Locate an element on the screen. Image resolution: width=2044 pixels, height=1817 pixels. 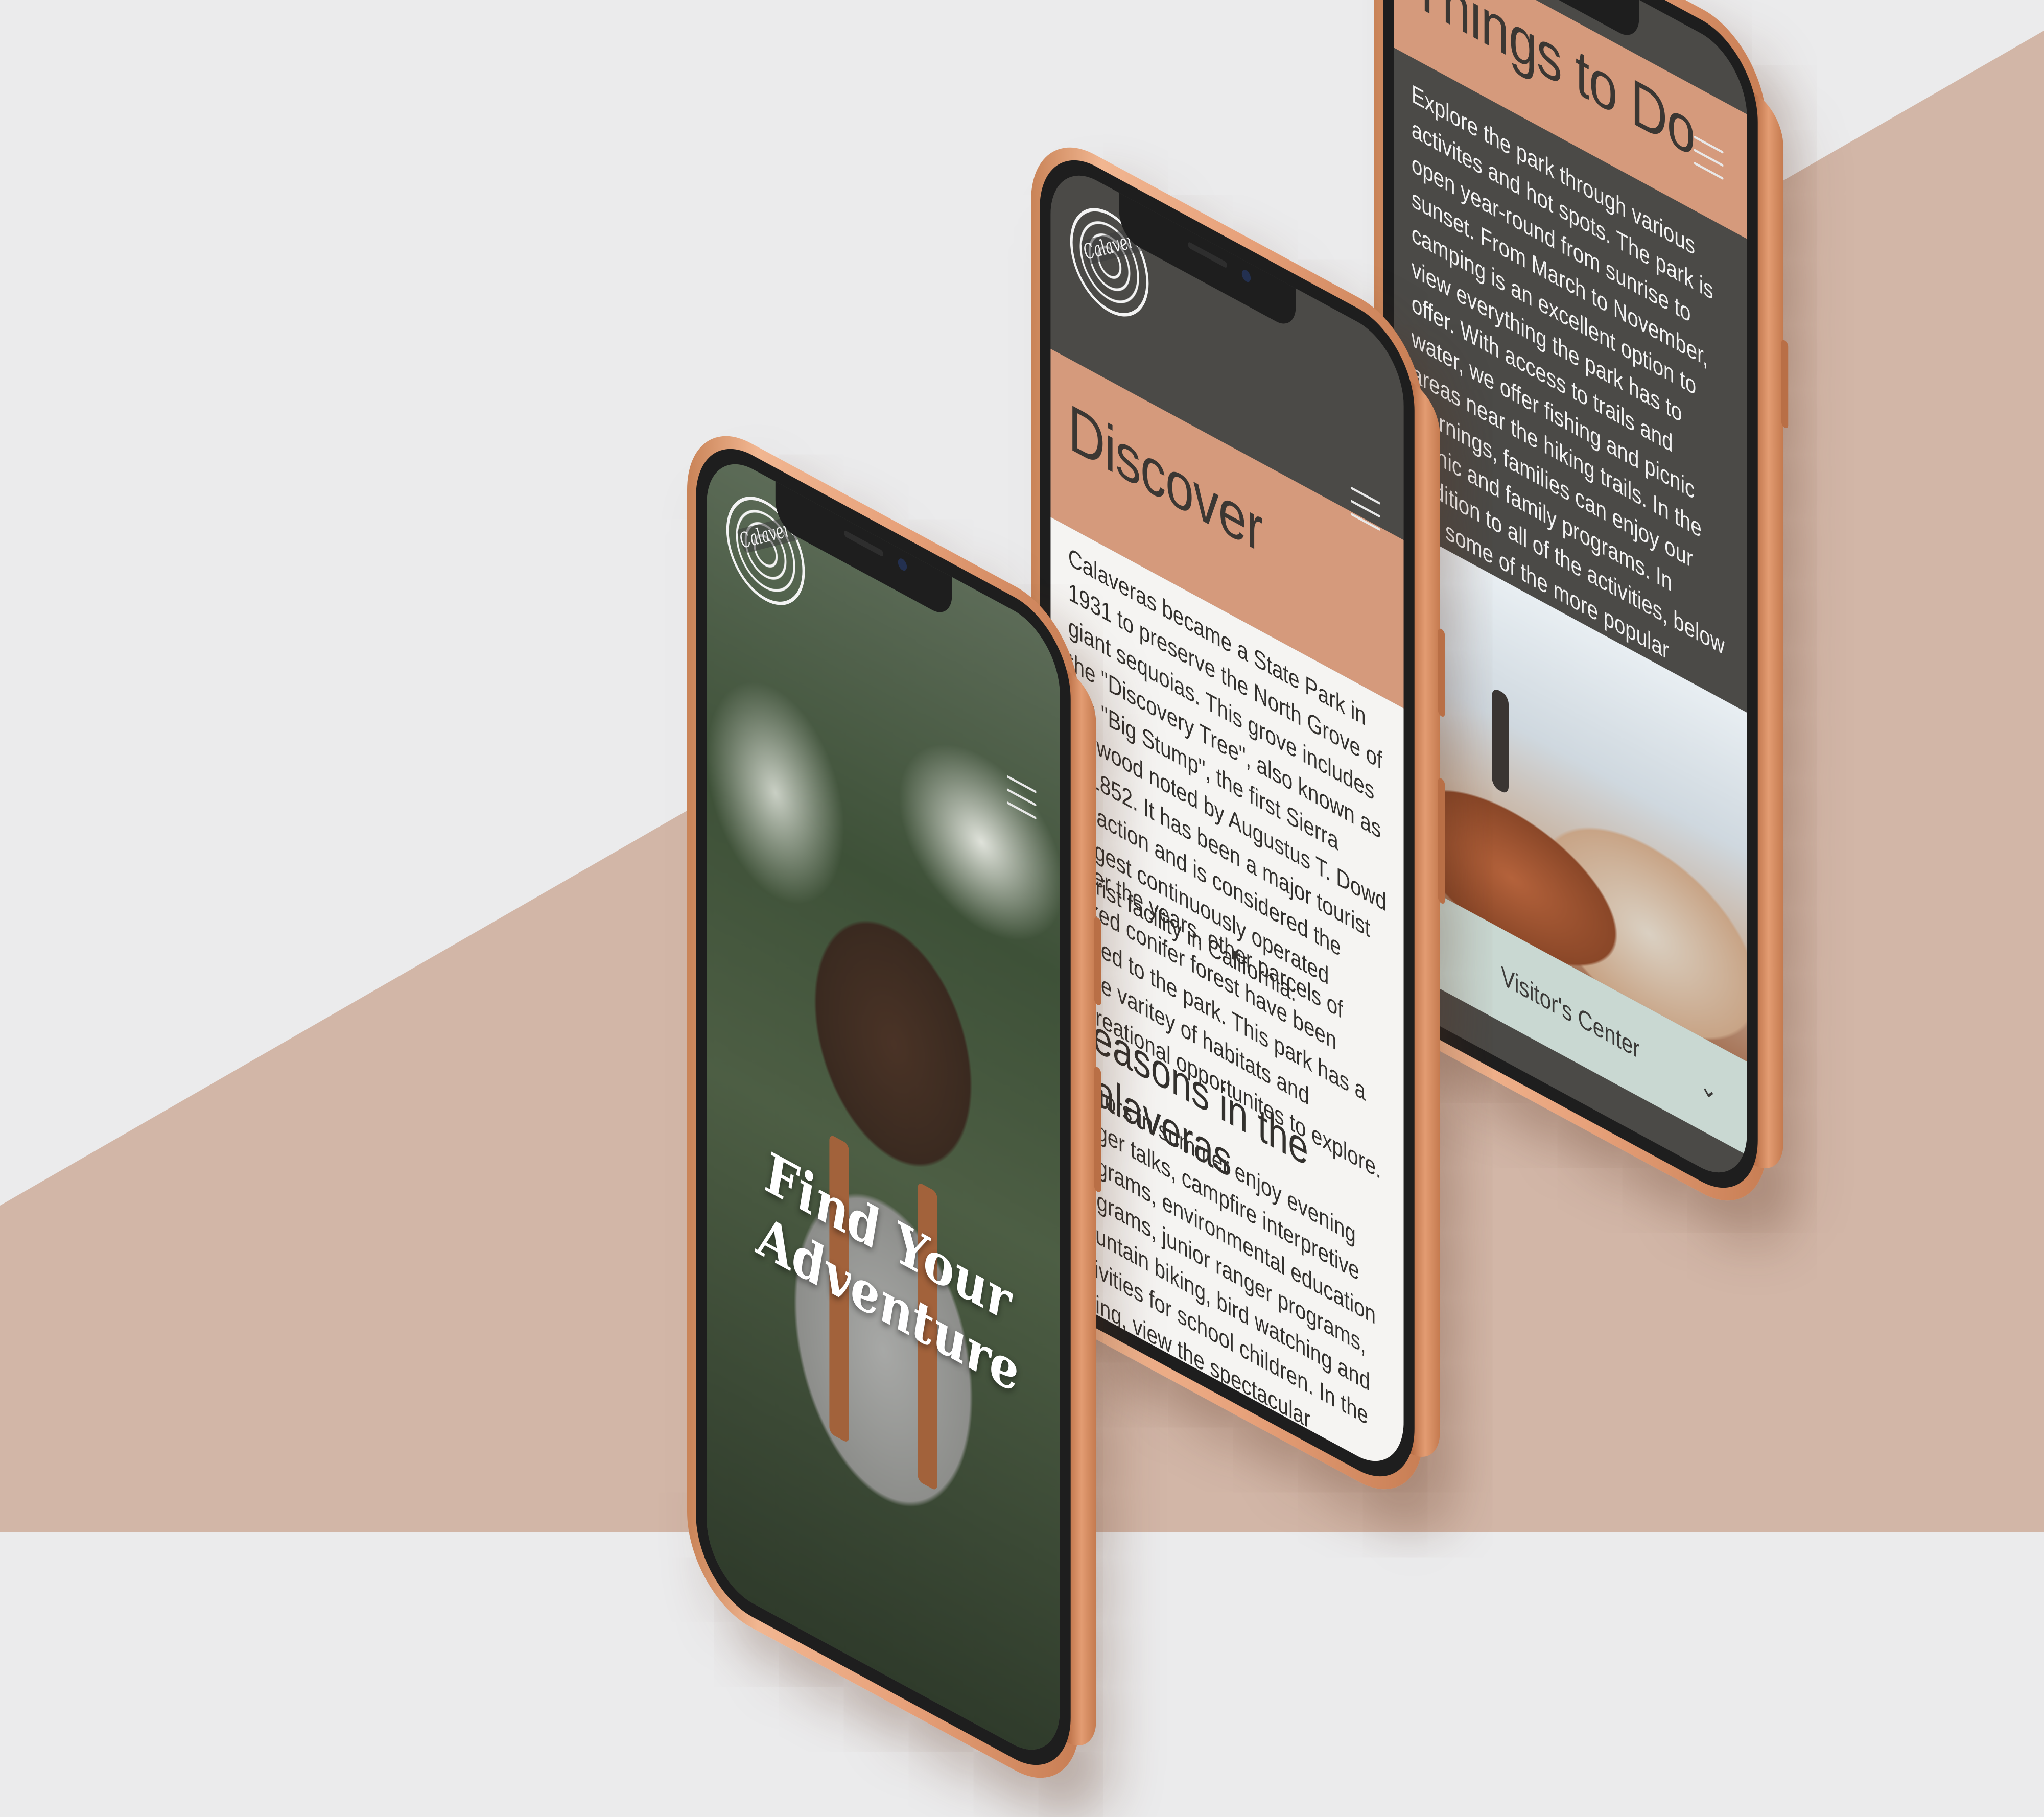
chevron-down-icon: ⌄ is located at coordinates (1708, 1088).